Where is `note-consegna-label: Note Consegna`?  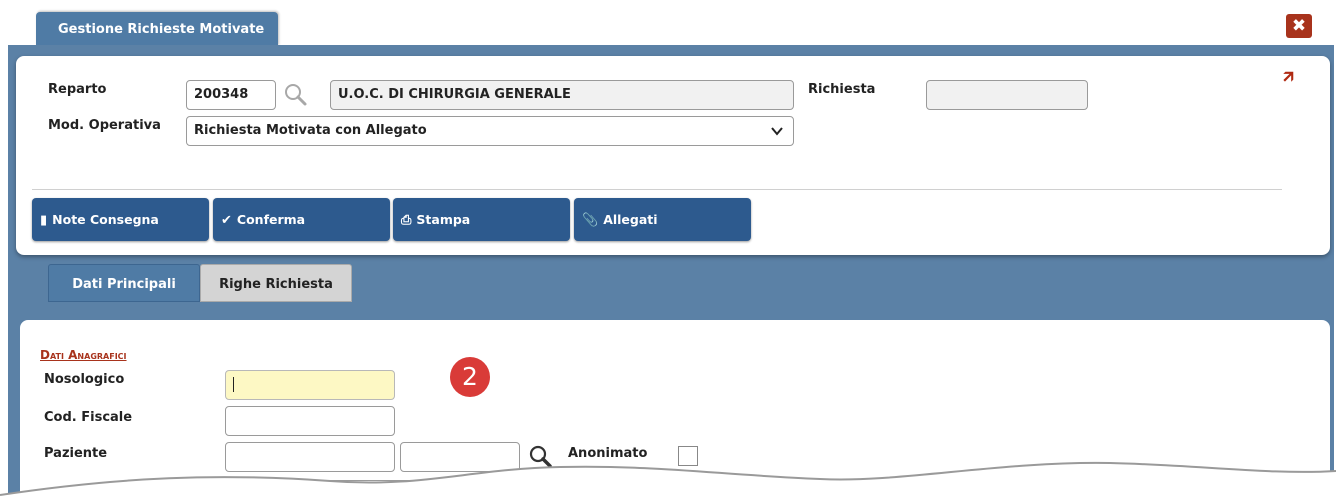 note-consegna-label: Note Consegna is located at coordinates (105, 219).